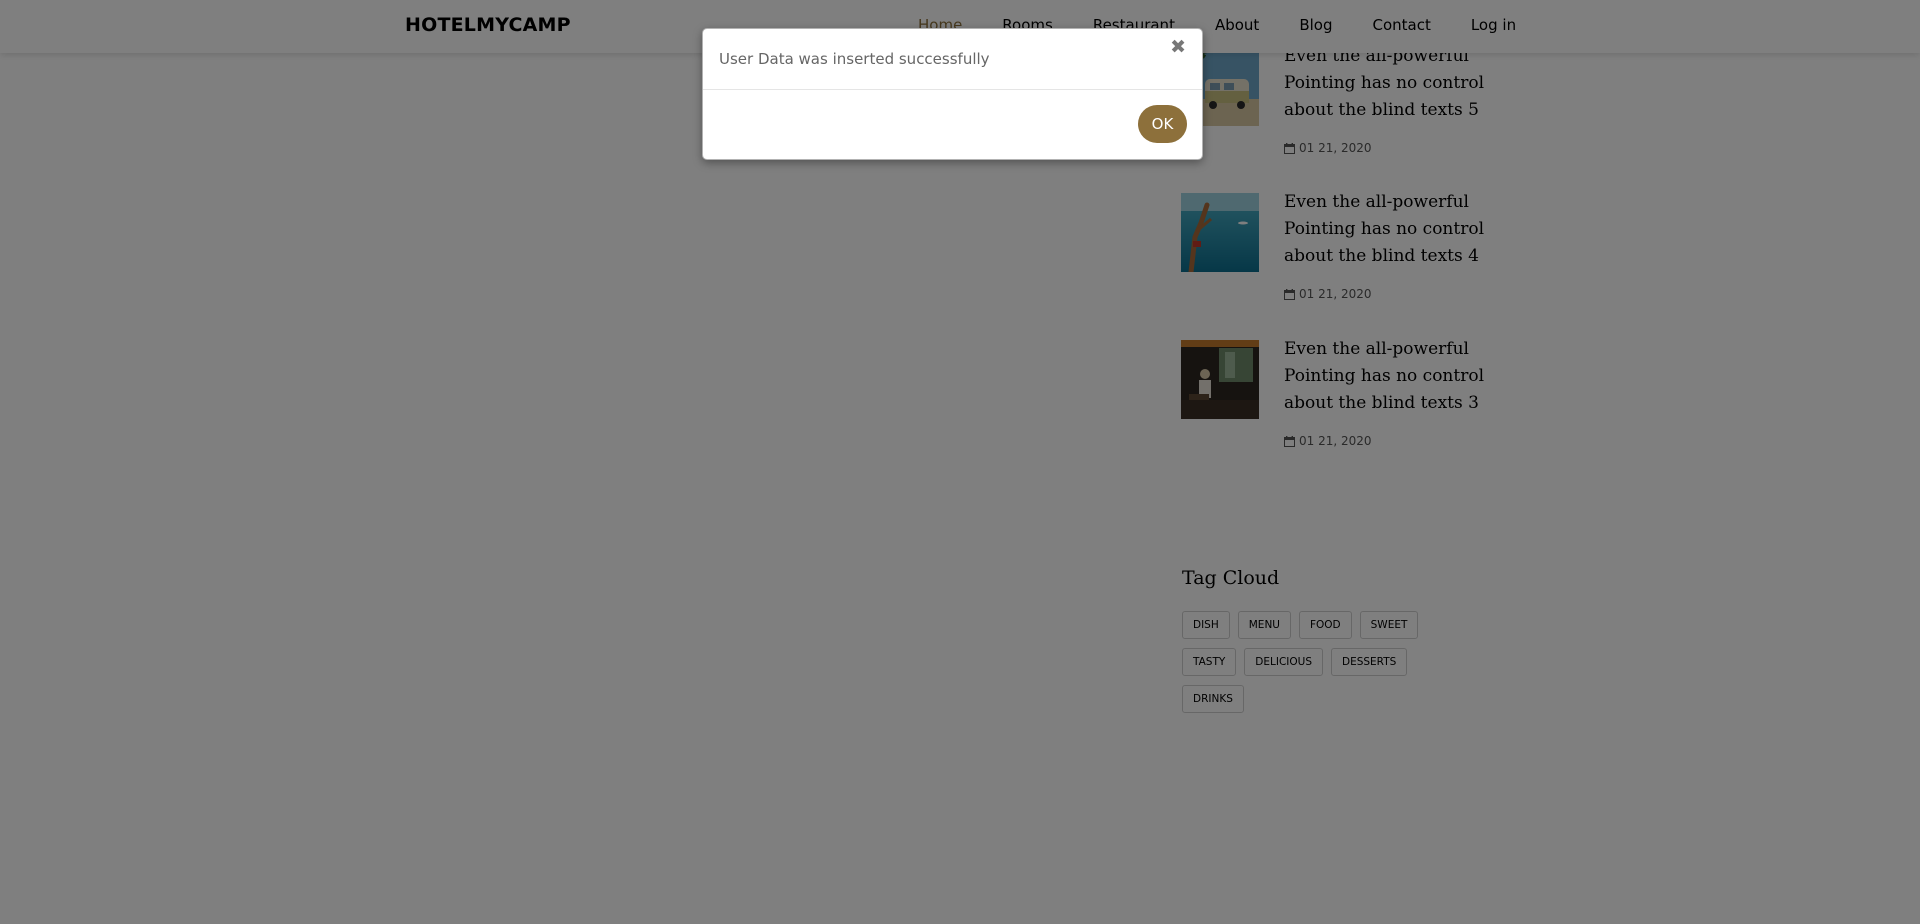 The image size is (1920, 924). Describe the element at coordinates (1162, 124) in the screenshot. I see `ok-button: OK` at that location.